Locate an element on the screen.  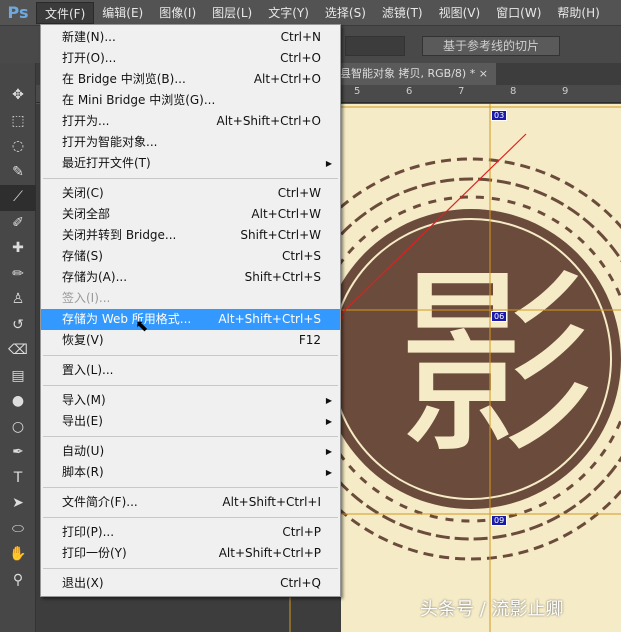
dodge-tool-icon: ○ is located at coordinates (18, 428).